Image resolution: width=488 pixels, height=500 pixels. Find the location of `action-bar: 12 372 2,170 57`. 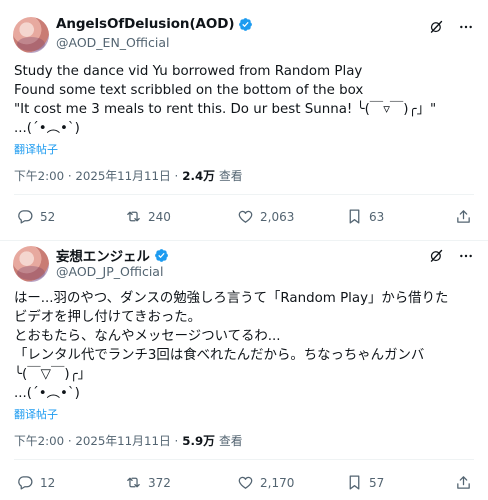

action-bar: 12 372 2,170 57 is located at coordinates (244, 484).